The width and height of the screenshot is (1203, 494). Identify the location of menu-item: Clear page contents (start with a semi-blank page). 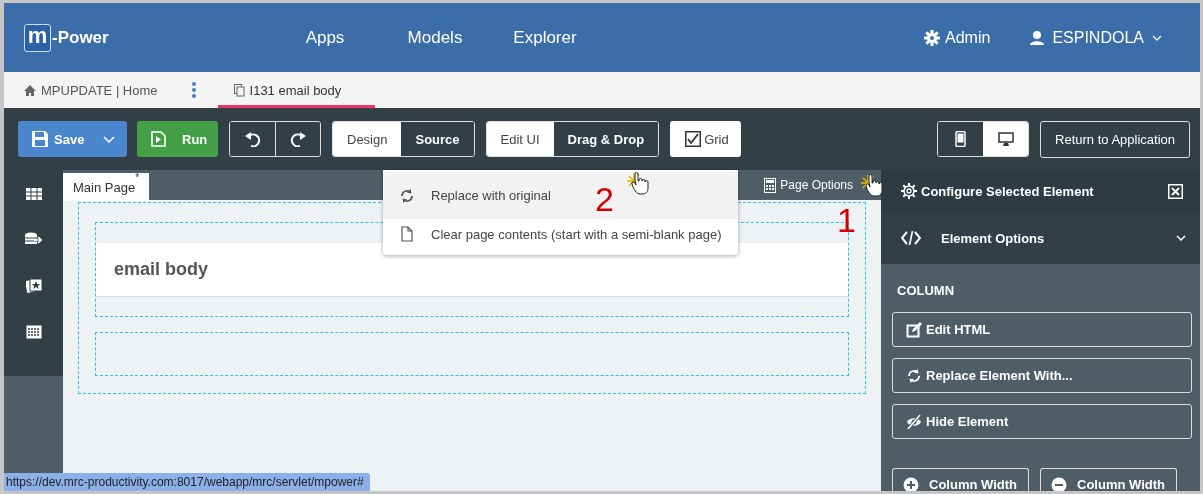
(560, 234).